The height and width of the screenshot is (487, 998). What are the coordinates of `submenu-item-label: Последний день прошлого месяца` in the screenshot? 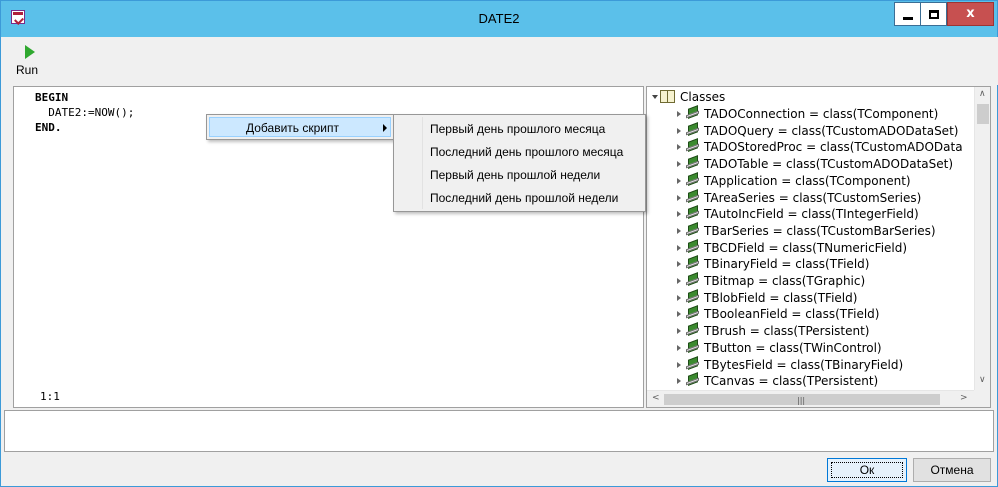 It's located at (527, 152).